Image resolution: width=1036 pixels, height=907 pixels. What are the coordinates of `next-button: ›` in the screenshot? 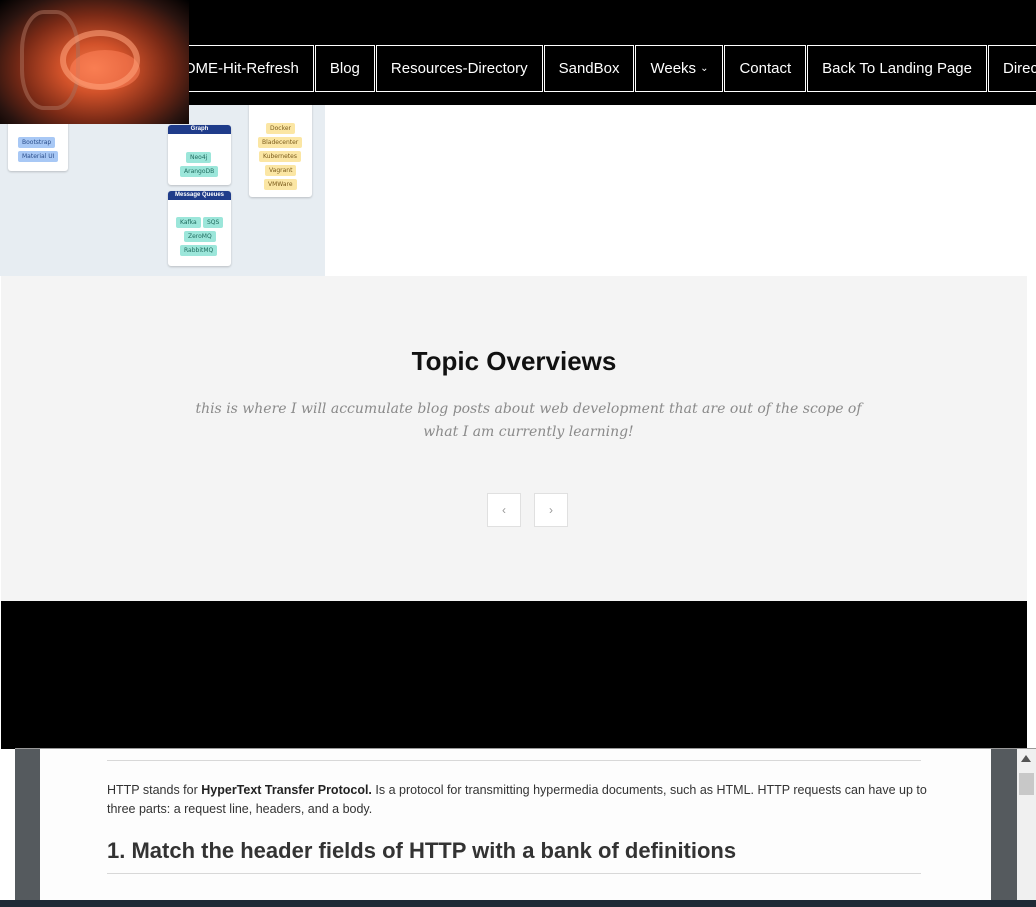 It's located at (551, 510).